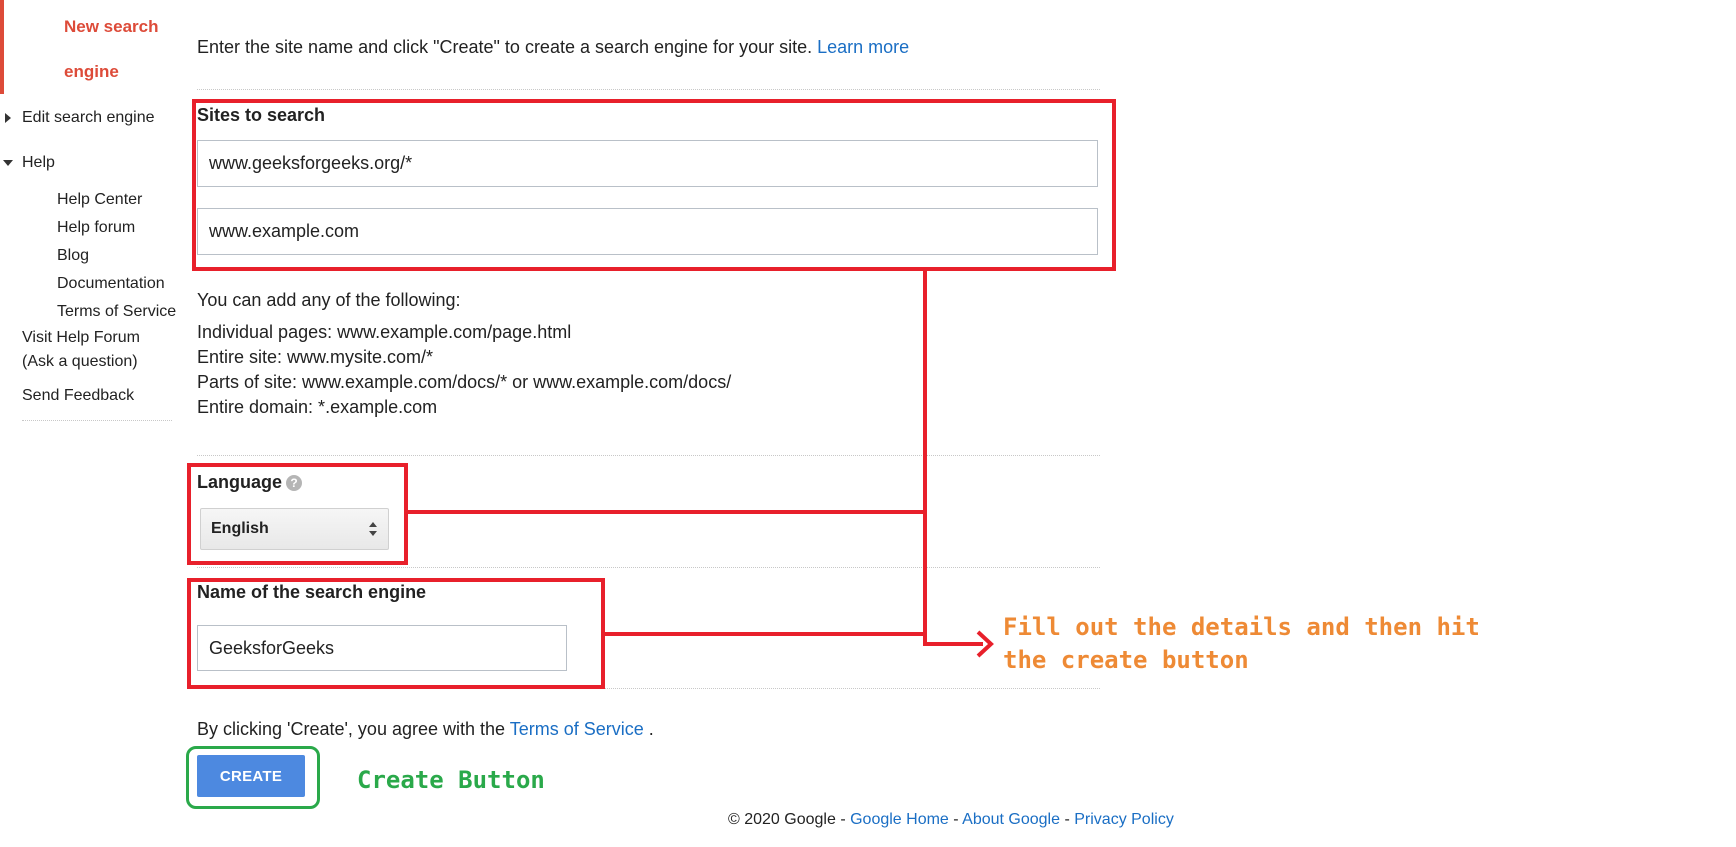 The height and width of the screenshot is (847, 1736). I want to click on arrow-right-icon, so click(985, 644).